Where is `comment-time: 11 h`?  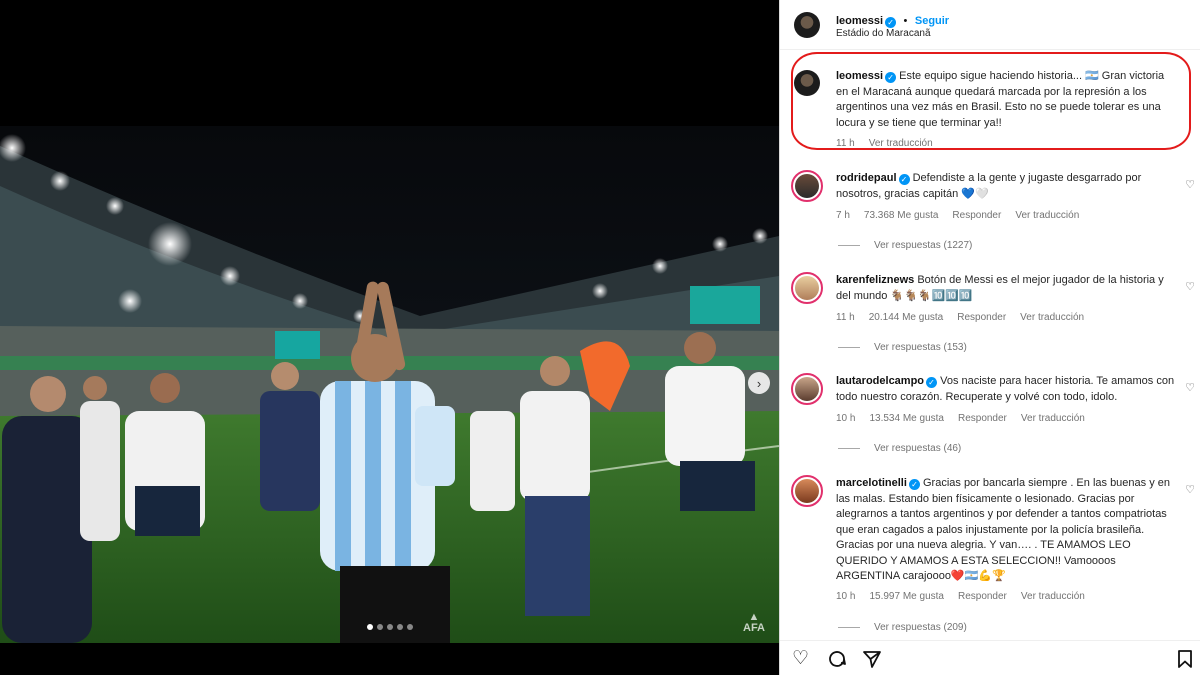
comment-time: 11 h is located at coordinates (845, 317).